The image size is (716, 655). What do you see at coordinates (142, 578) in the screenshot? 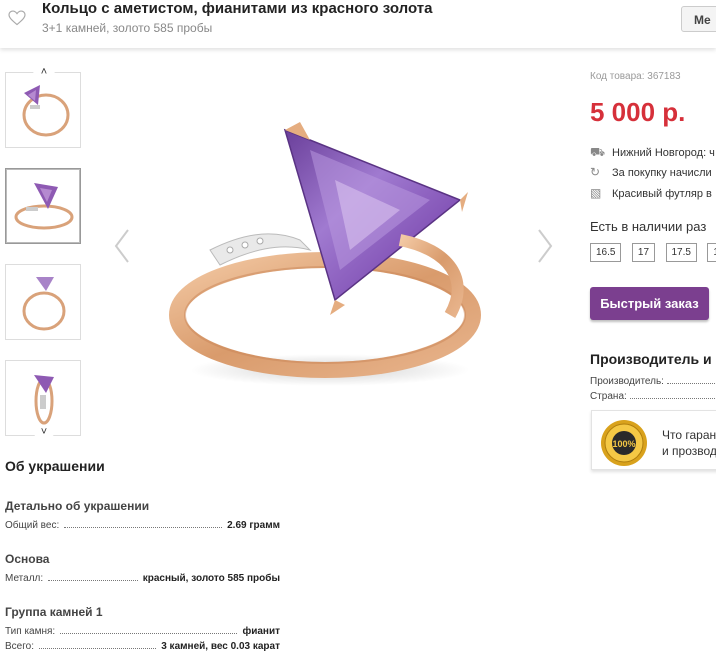
I see `metal-row: Металл: красный, золото 585 пробы` at bounding box center [142, 578].